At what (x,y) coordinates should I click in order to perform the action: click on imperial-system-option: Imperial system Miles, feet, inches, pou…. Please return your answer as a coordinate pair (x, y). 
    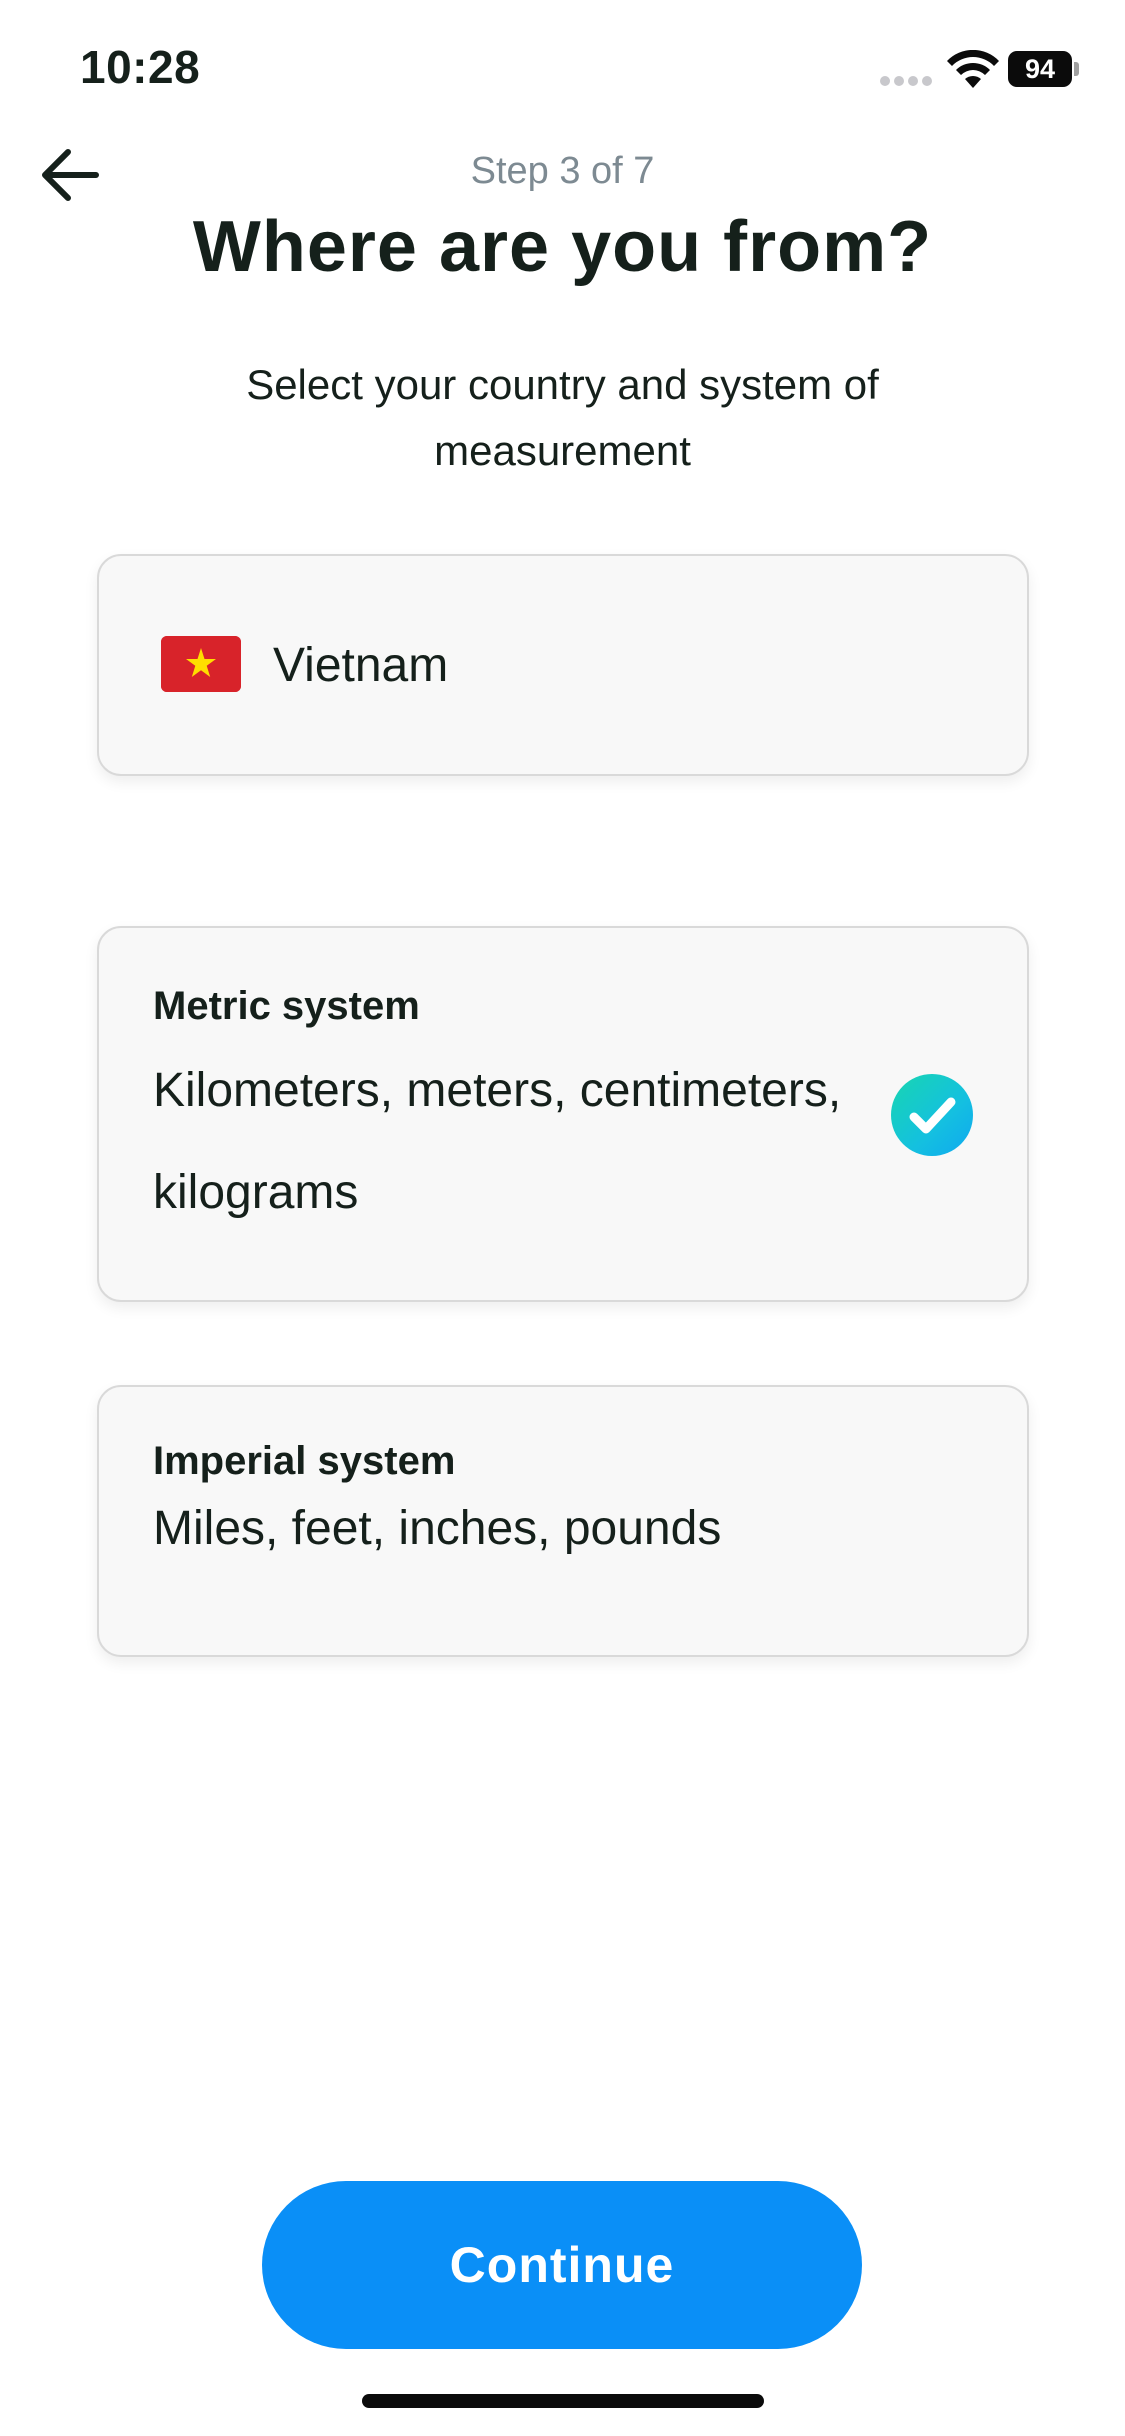
    Looking at the image, I should click on (563, 1521).